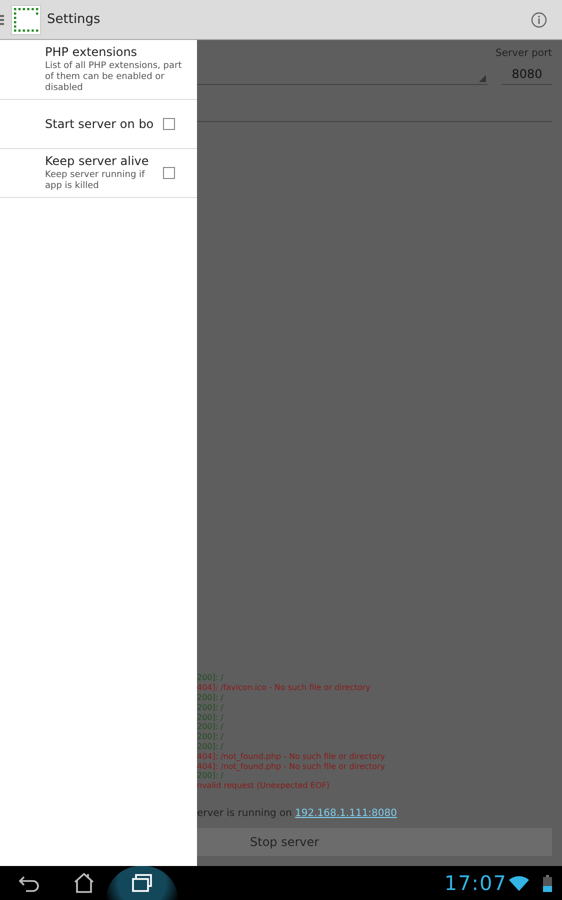 This screenshot has height=900, width=562. Describe the element at coordinates (100, 124) in the screenshot. I see `setting-title: Start server on bo` at that location.